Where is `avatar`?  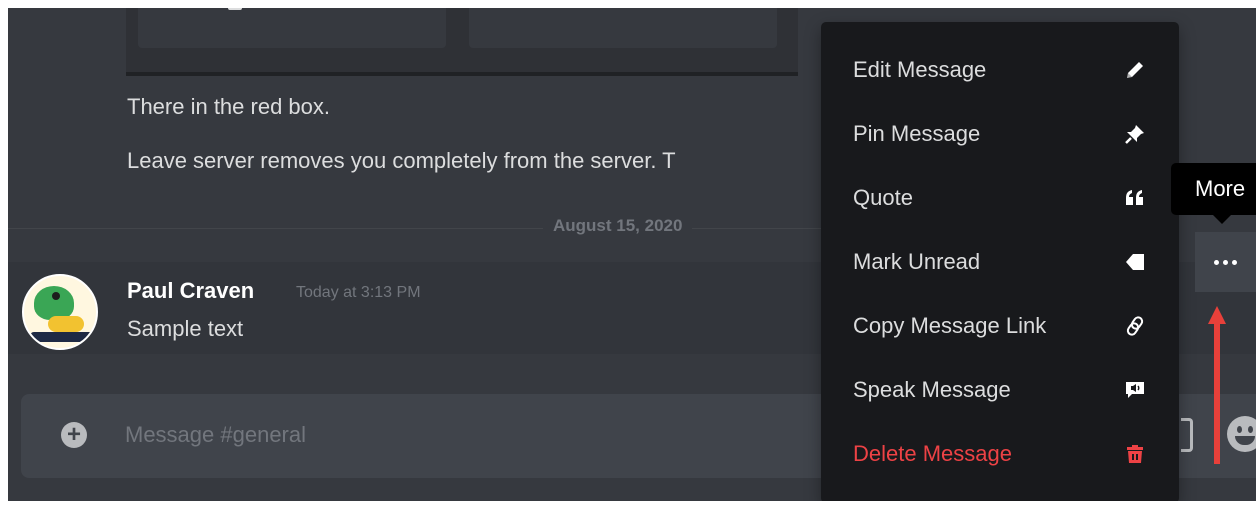
avatar is located at coordinates (60, 312).